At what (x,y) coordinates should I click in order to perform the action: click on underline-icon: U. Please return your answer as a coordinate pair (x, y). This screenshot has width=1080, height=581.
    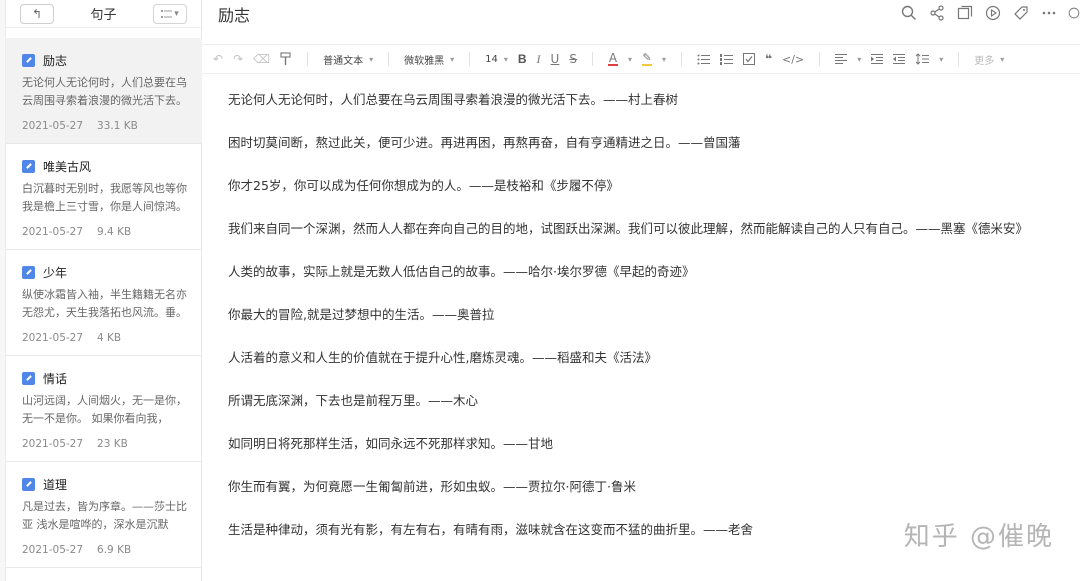
    Looking at the image, I should click on (555, 59).